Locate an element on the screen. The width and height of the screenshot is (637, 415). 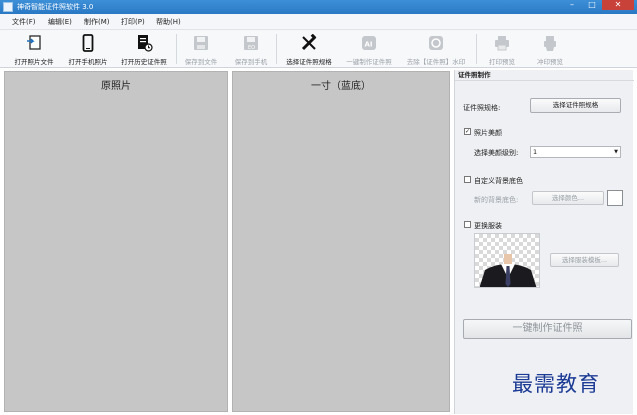
remove-watermark-icon is located at coordinates (436, 43).